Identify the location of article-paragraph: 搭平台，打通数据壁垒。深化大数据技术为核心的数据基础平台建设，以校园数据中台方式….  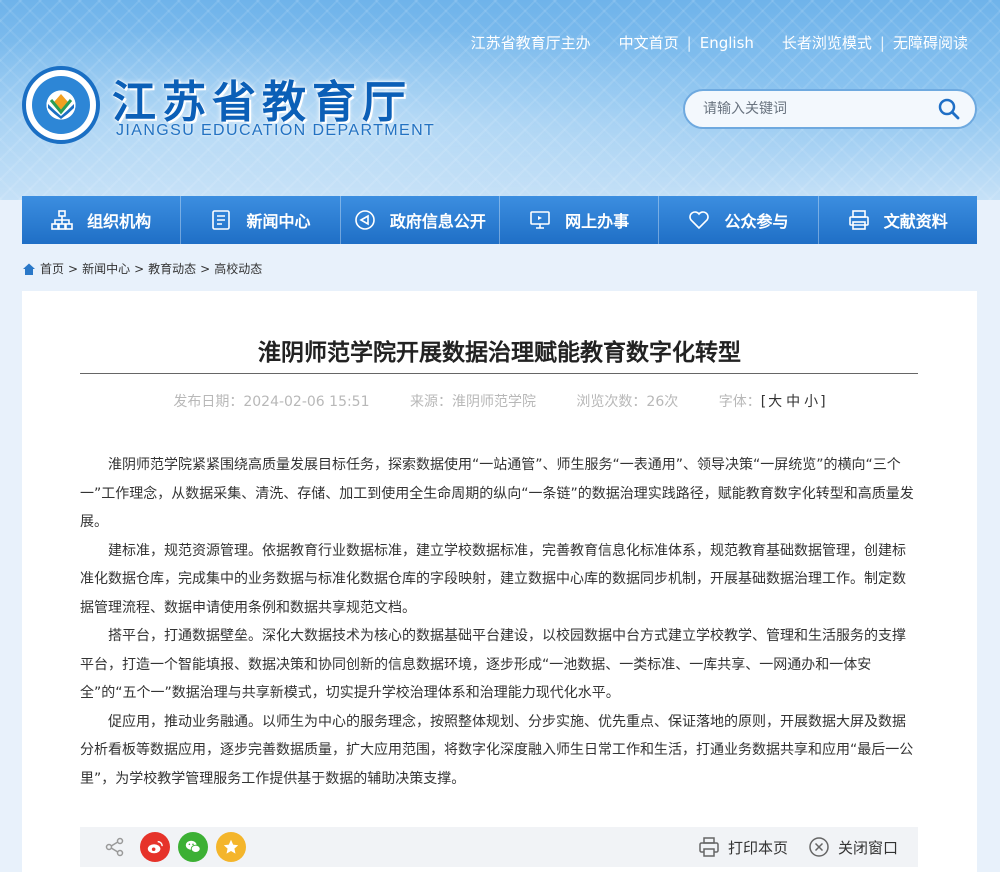
(493, 664).